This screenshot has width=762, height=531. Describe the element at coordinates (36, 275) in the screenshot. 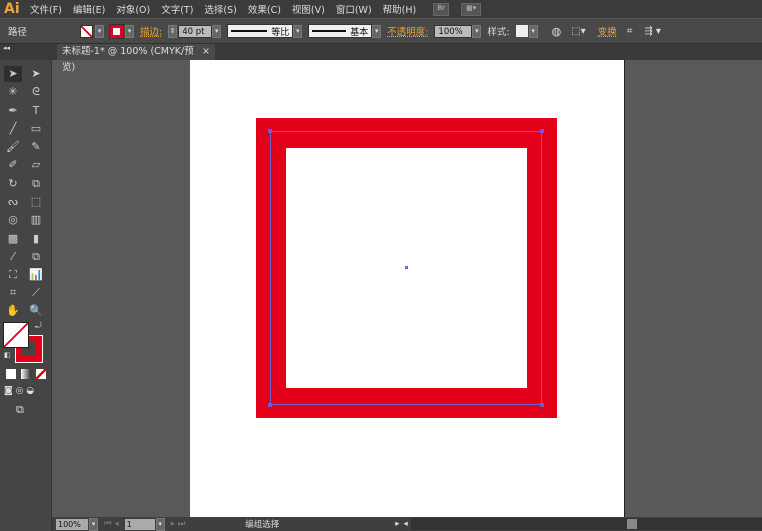

I see `column-graph-tool-icon: 📊` at that location.